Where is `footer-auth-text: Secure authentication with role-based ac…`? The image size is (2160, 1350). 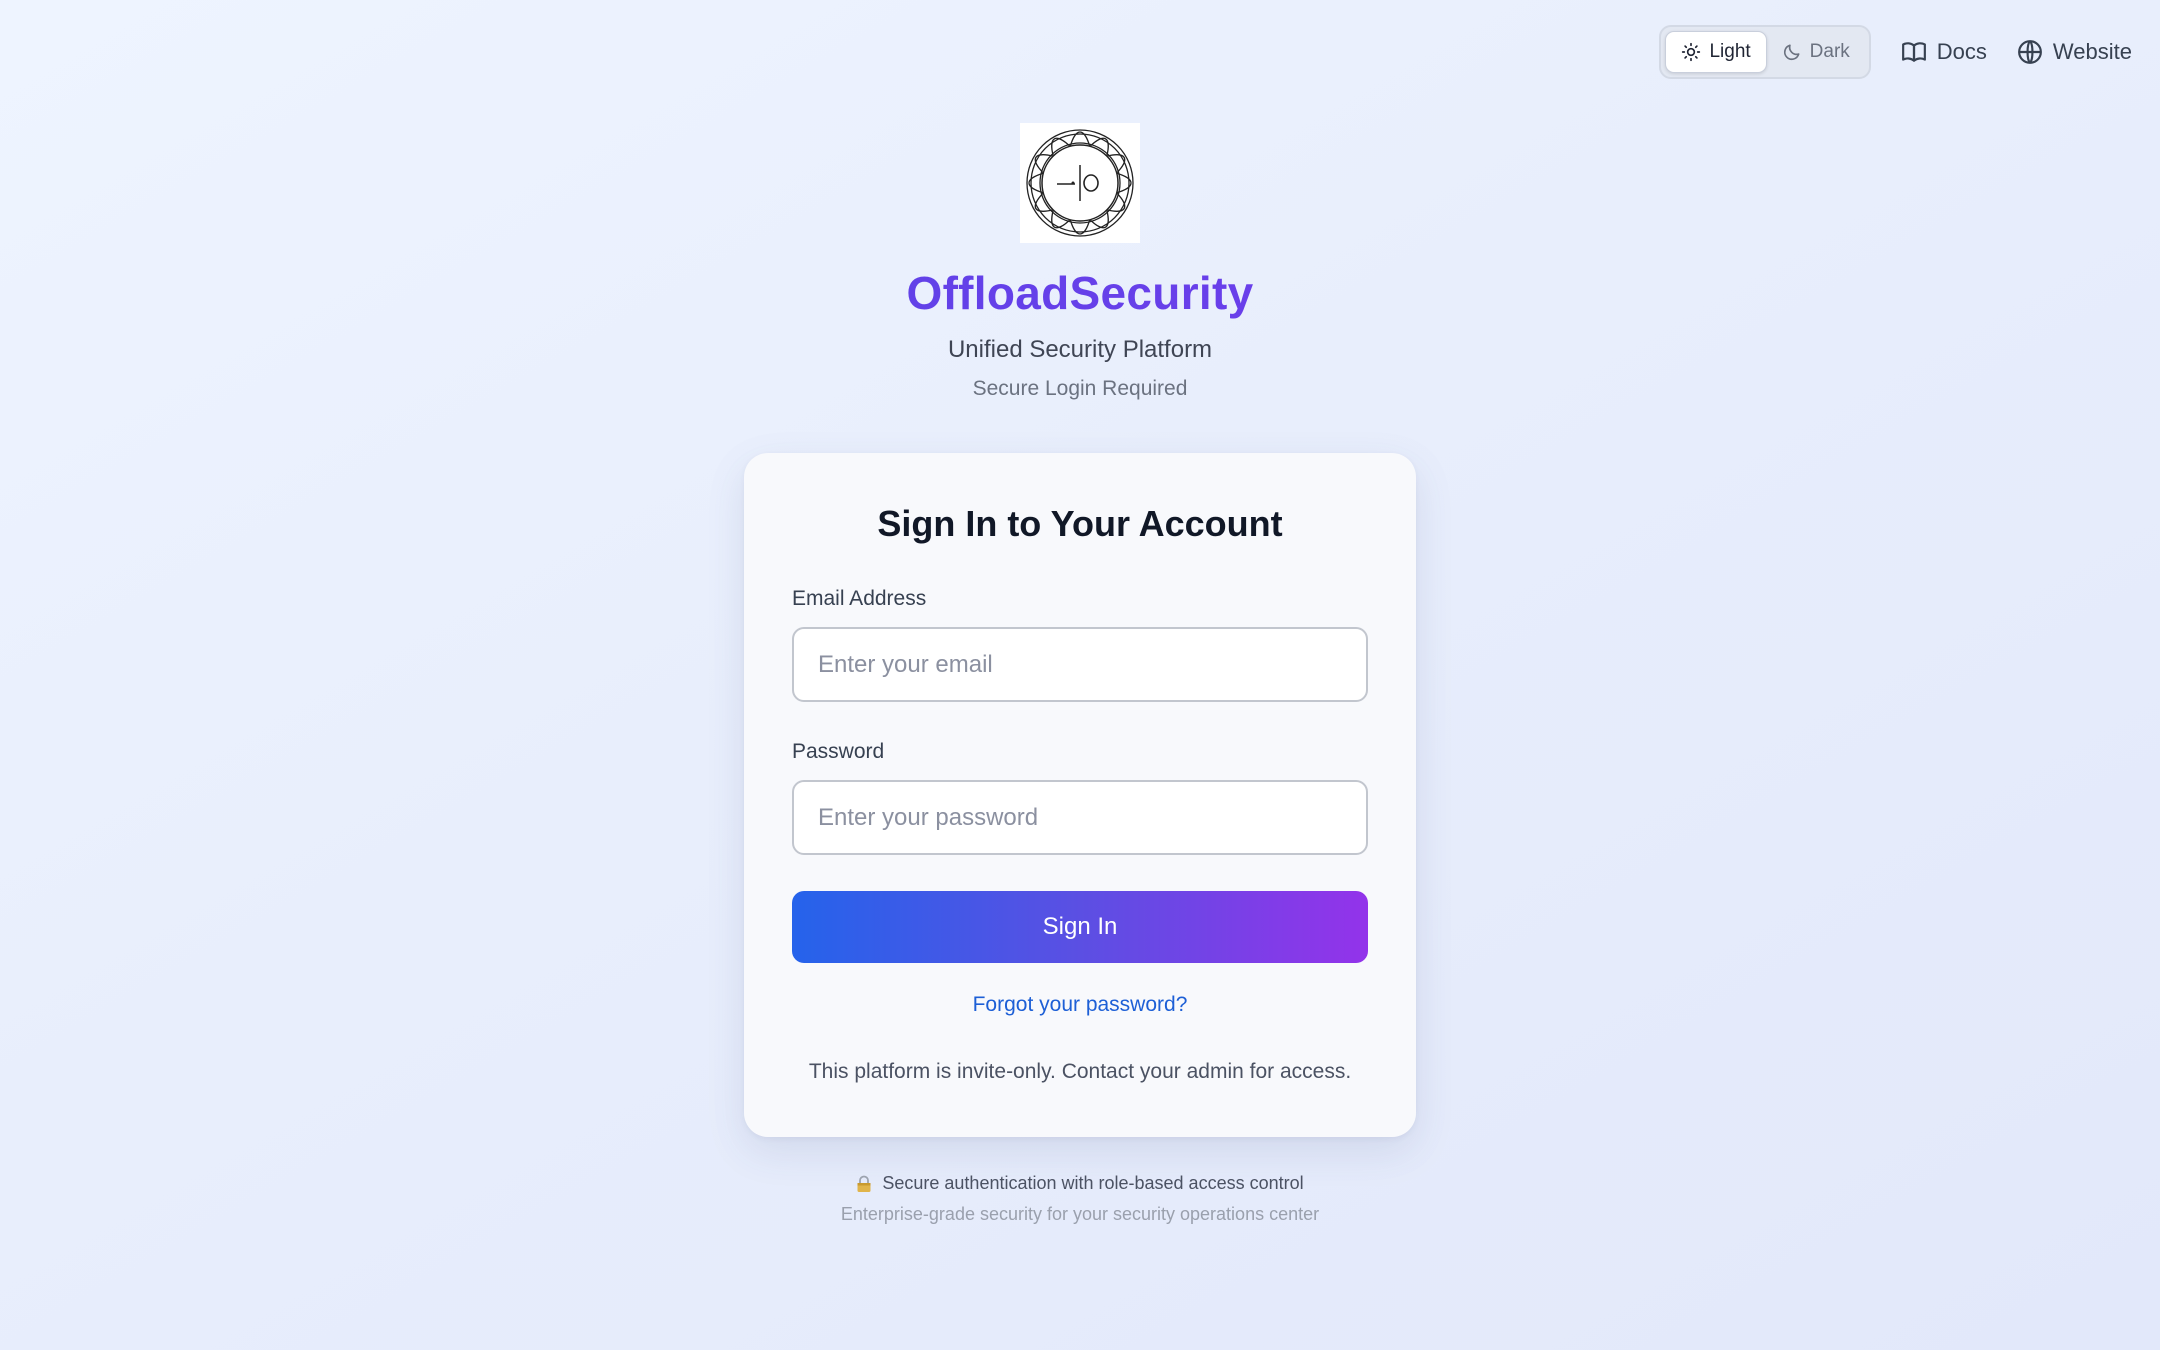
footer-auth-text: Secure authentication with role-based ac… is located at coordinates (1093, 1183).